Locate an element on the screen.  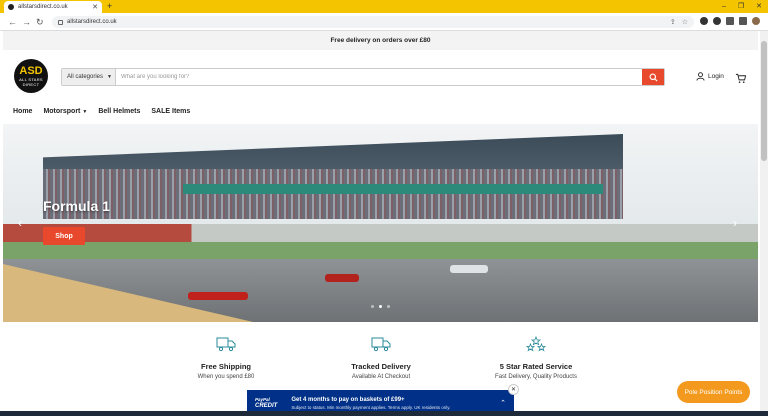
window-controls: – ❐ ✕ is located at coordinates (742, 6).